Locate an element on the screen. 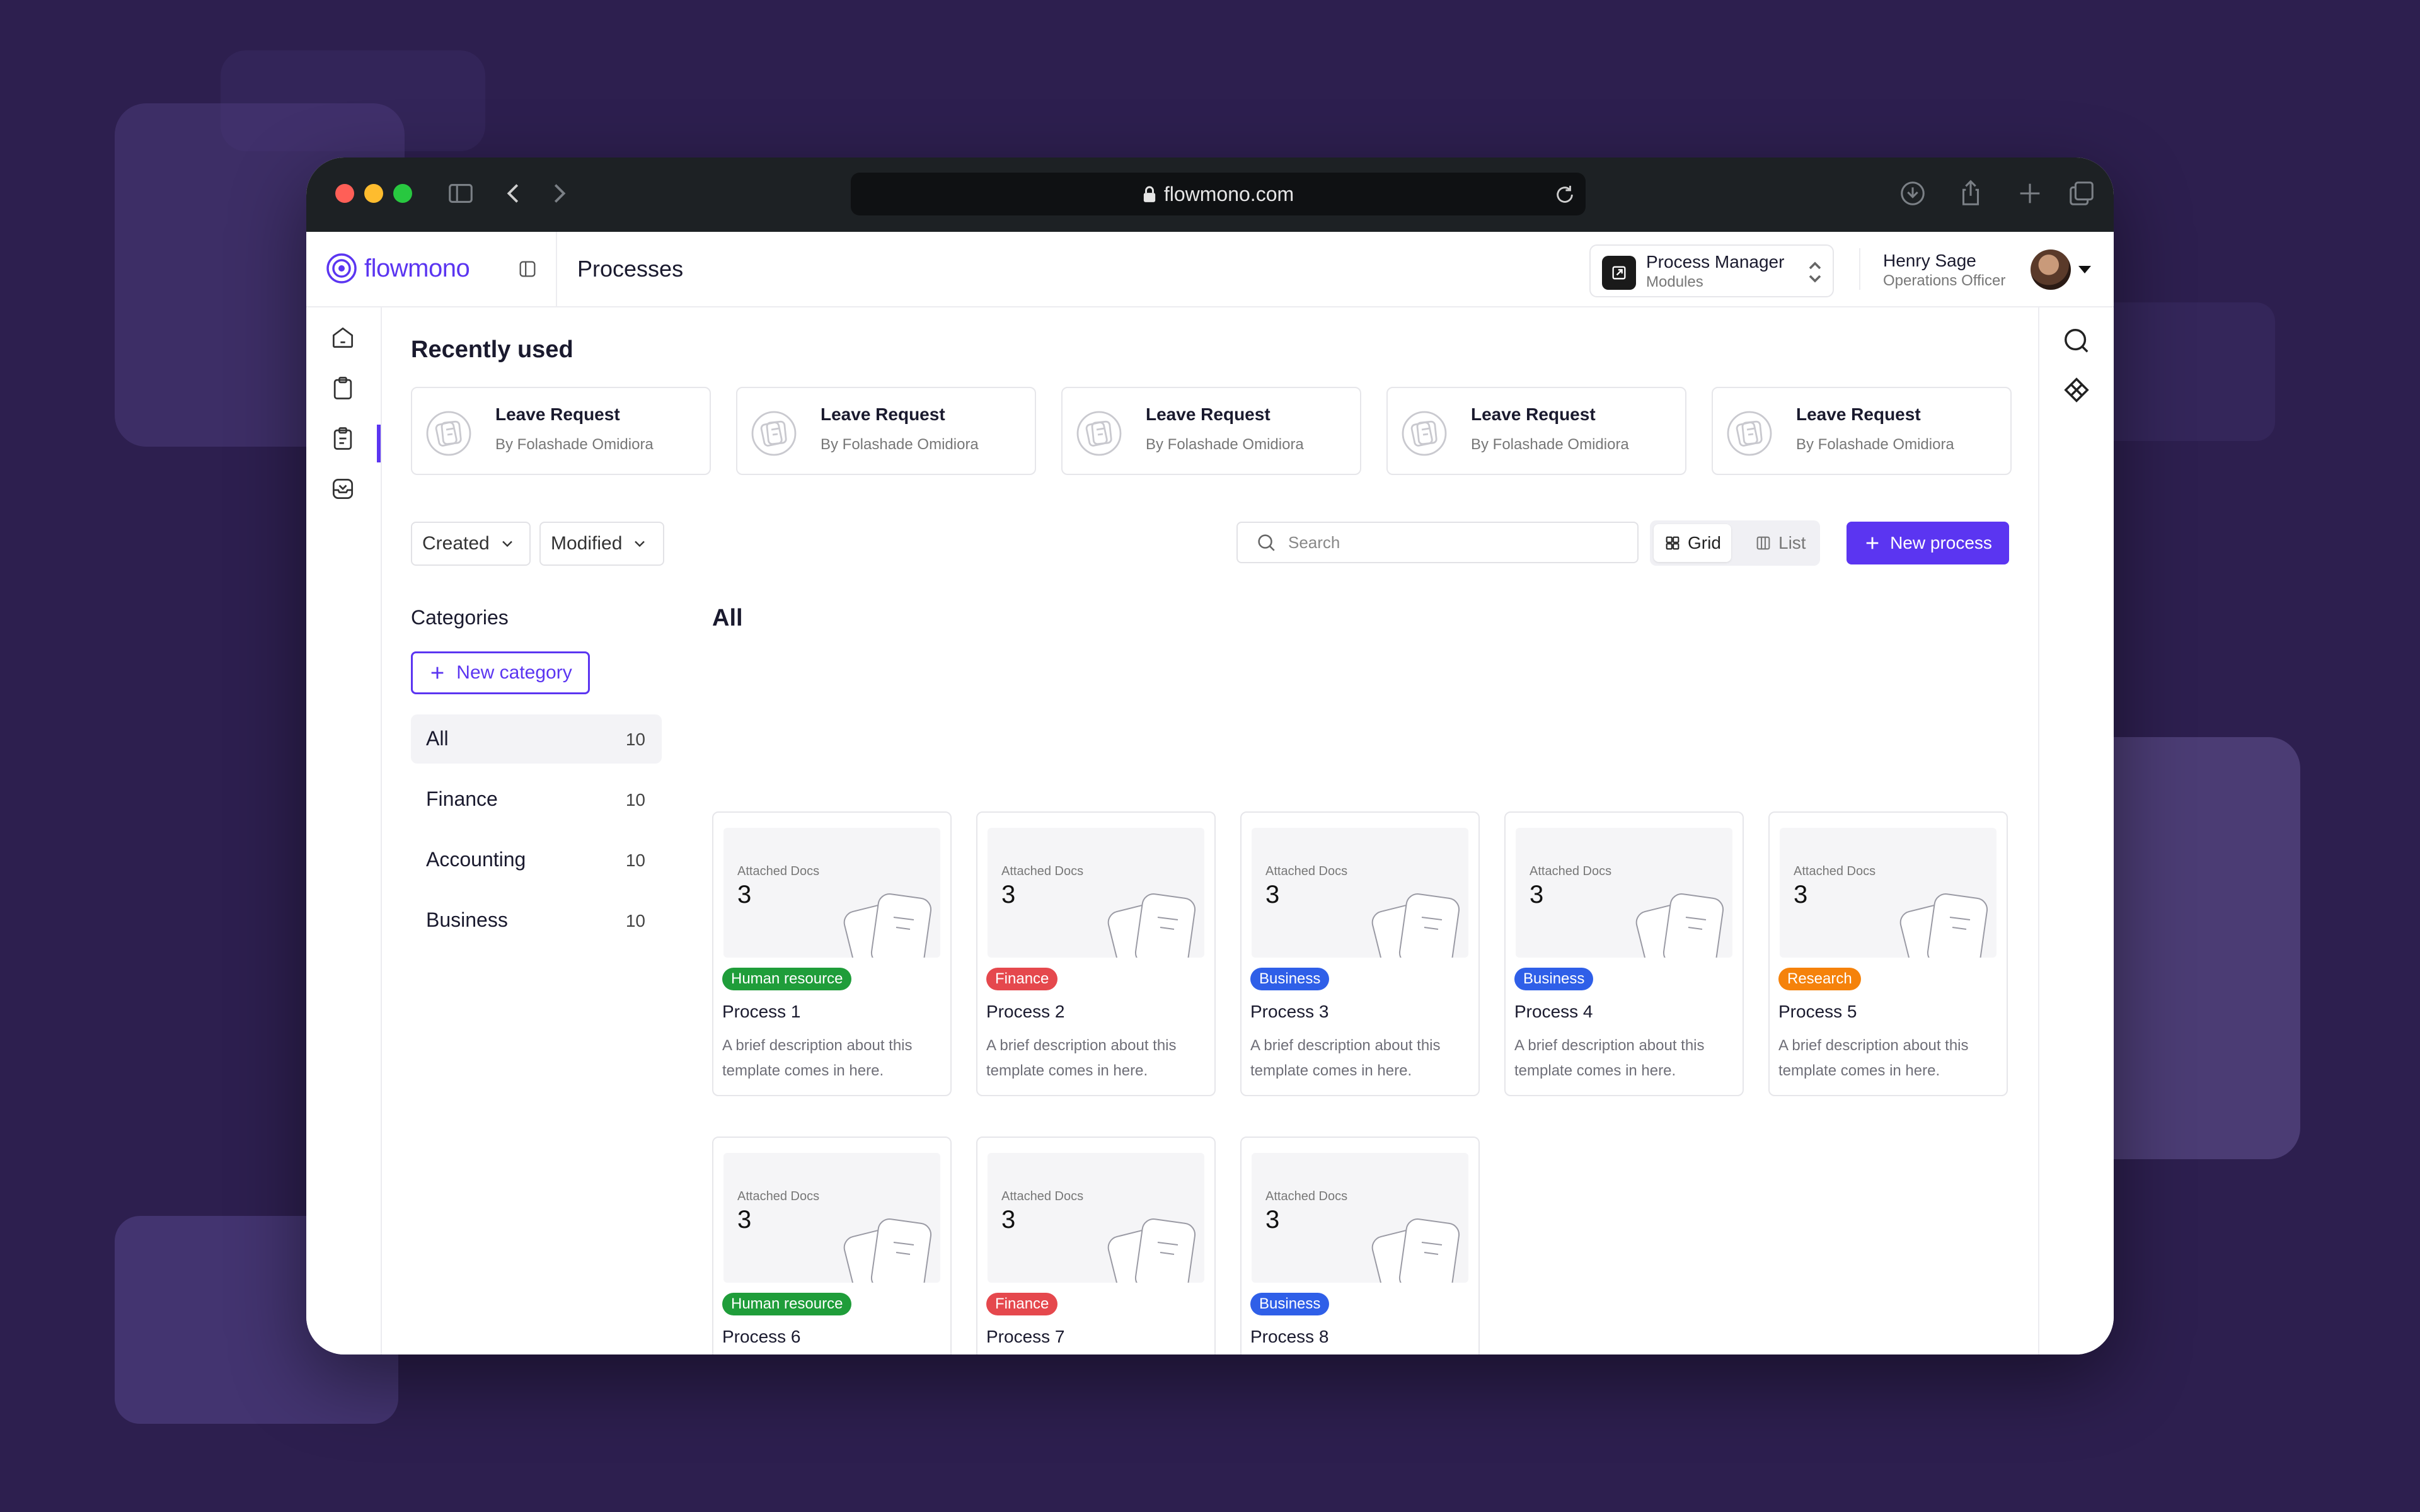 Image resolution: width=2420 pixels, height=1512 pixels. forward-icon is located at coordinates (558, 193).